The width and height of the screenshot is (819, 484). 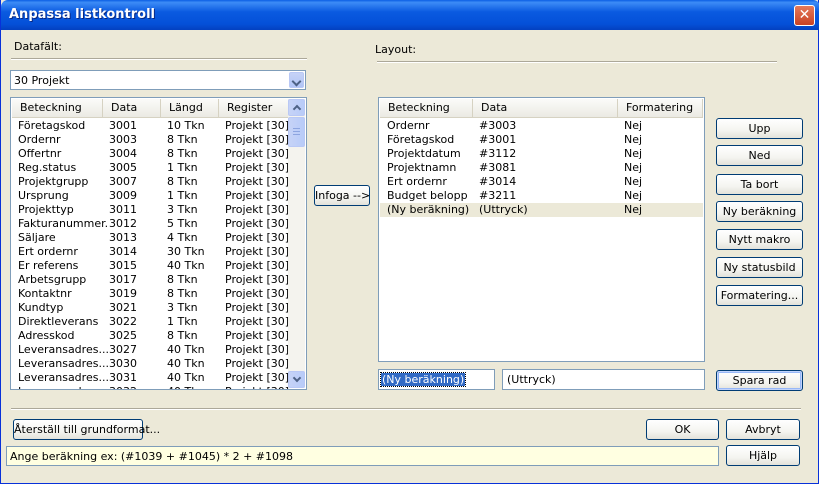 I want to click on table-cell: 4 Tkn, so click(x=182, y=237).